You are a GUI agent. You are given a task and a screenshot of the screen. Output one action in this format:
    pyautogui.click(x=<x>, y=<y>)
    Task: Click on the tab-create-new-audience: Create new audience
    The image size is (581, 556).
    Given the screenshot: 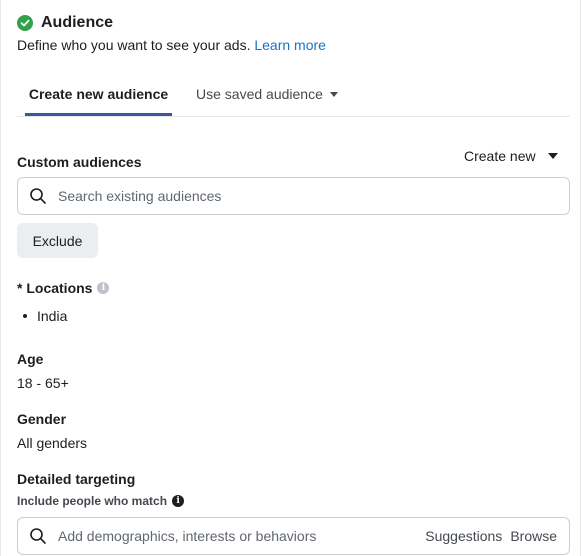 What is the action you would take?
    pyautogui.click(x=98, y=94)
    